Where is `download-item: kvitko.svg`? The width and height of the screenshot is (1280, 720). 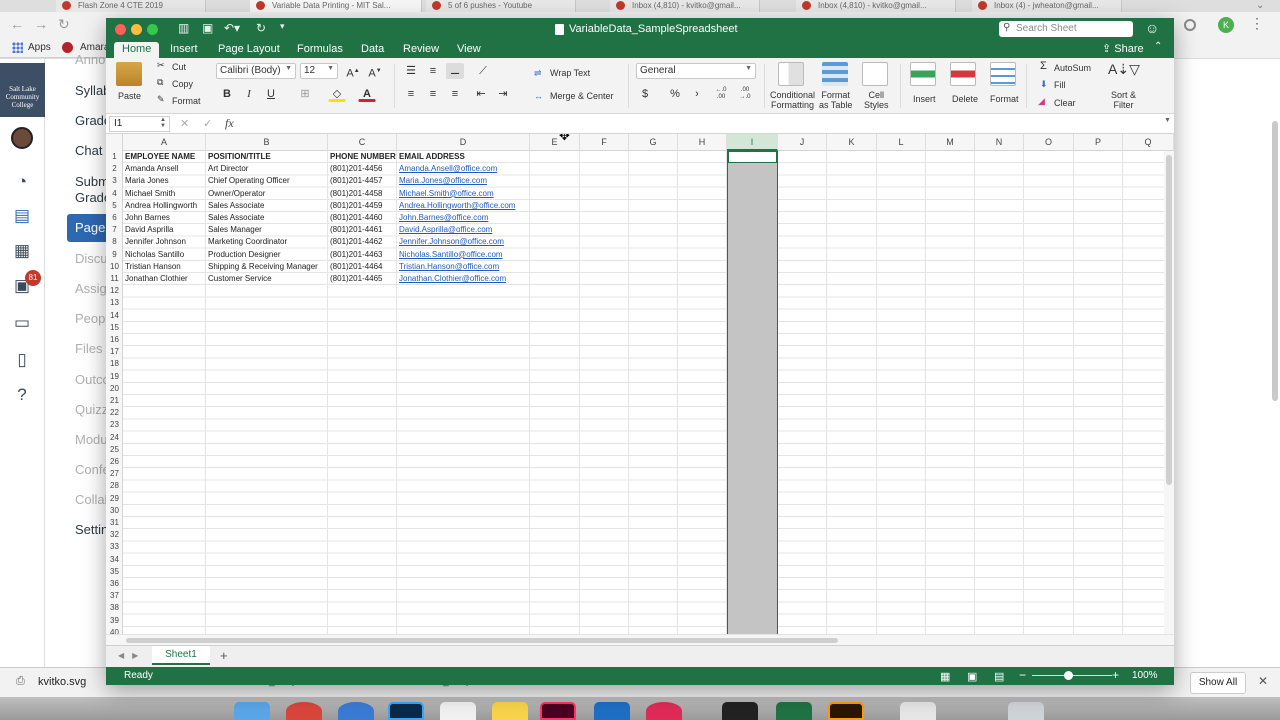
download-item: kvitko.svg is located at coordinates (62, 682).